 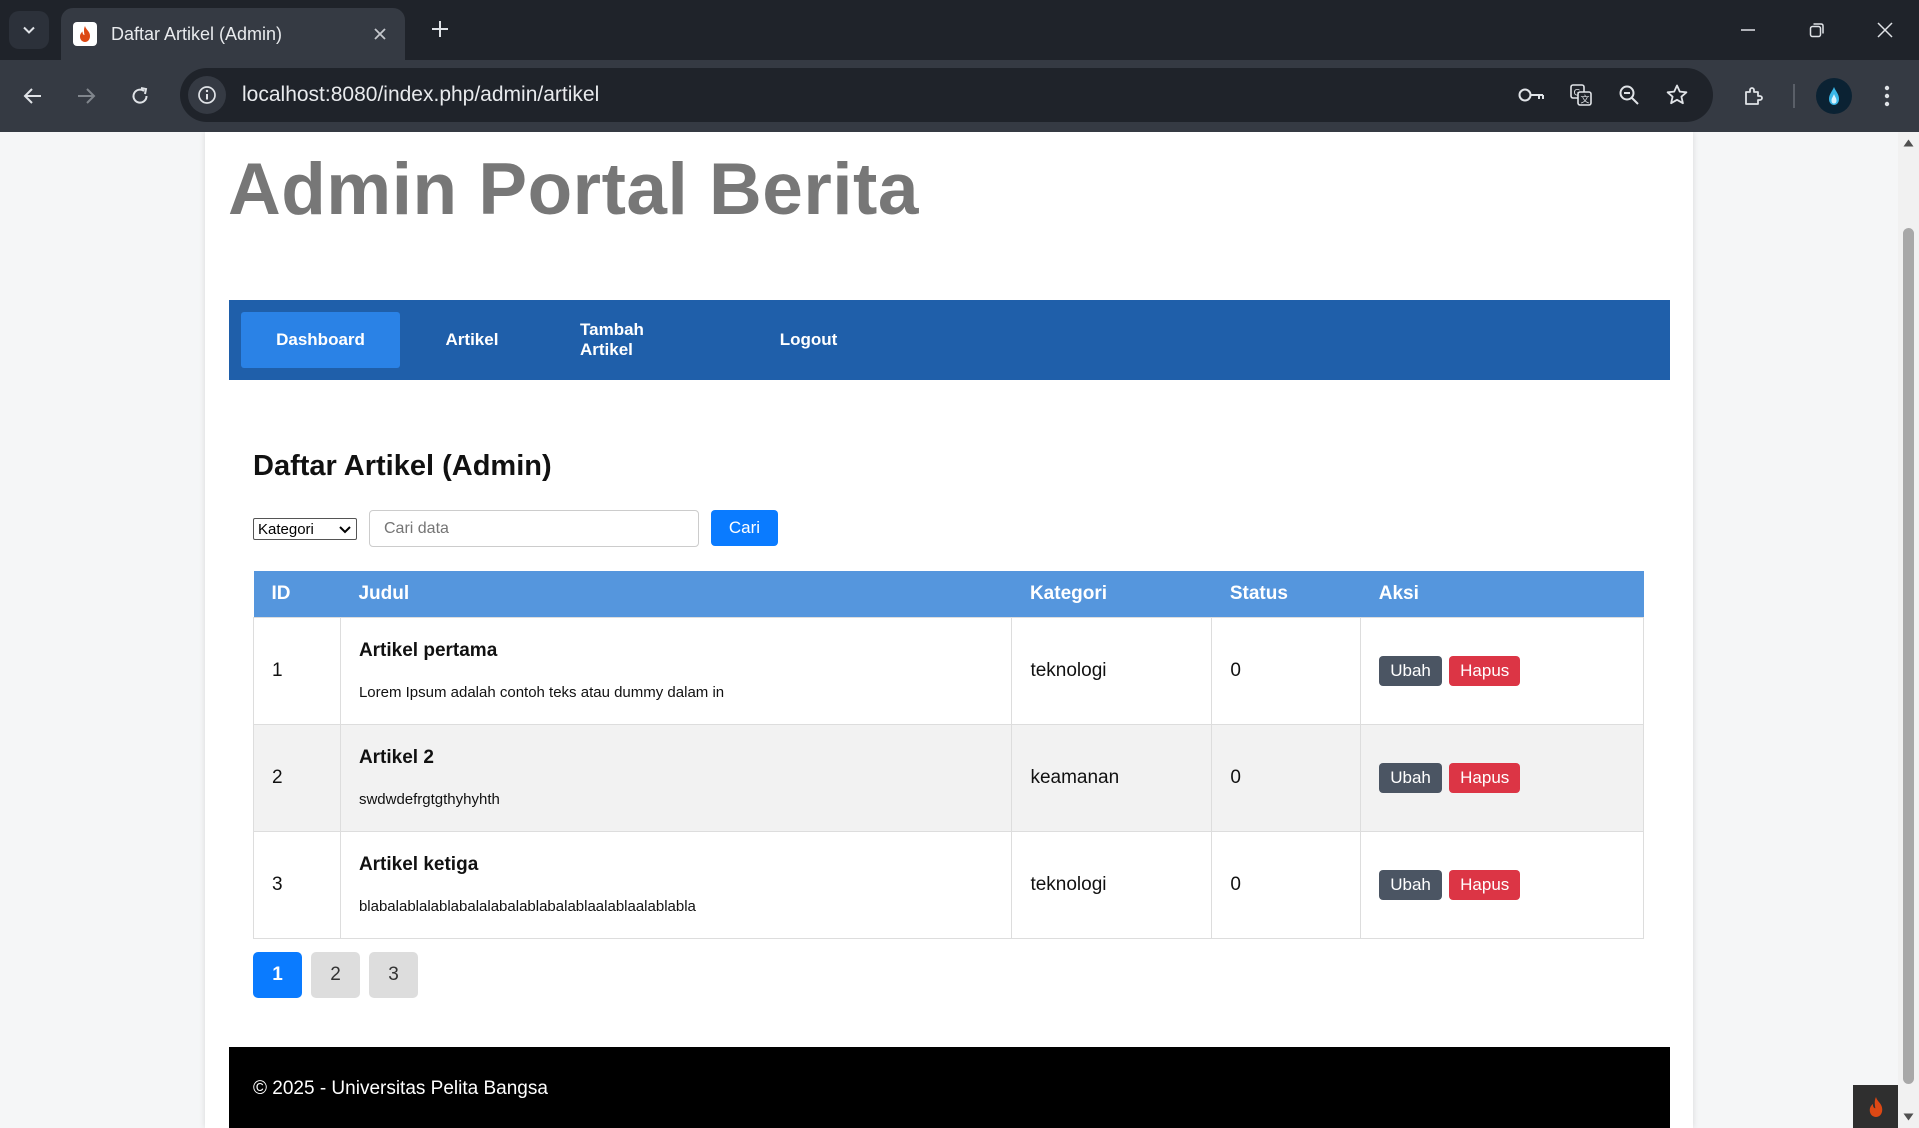 I want to click on page-title: Daftar Artikel (Admin), so click(x=402, y=466).